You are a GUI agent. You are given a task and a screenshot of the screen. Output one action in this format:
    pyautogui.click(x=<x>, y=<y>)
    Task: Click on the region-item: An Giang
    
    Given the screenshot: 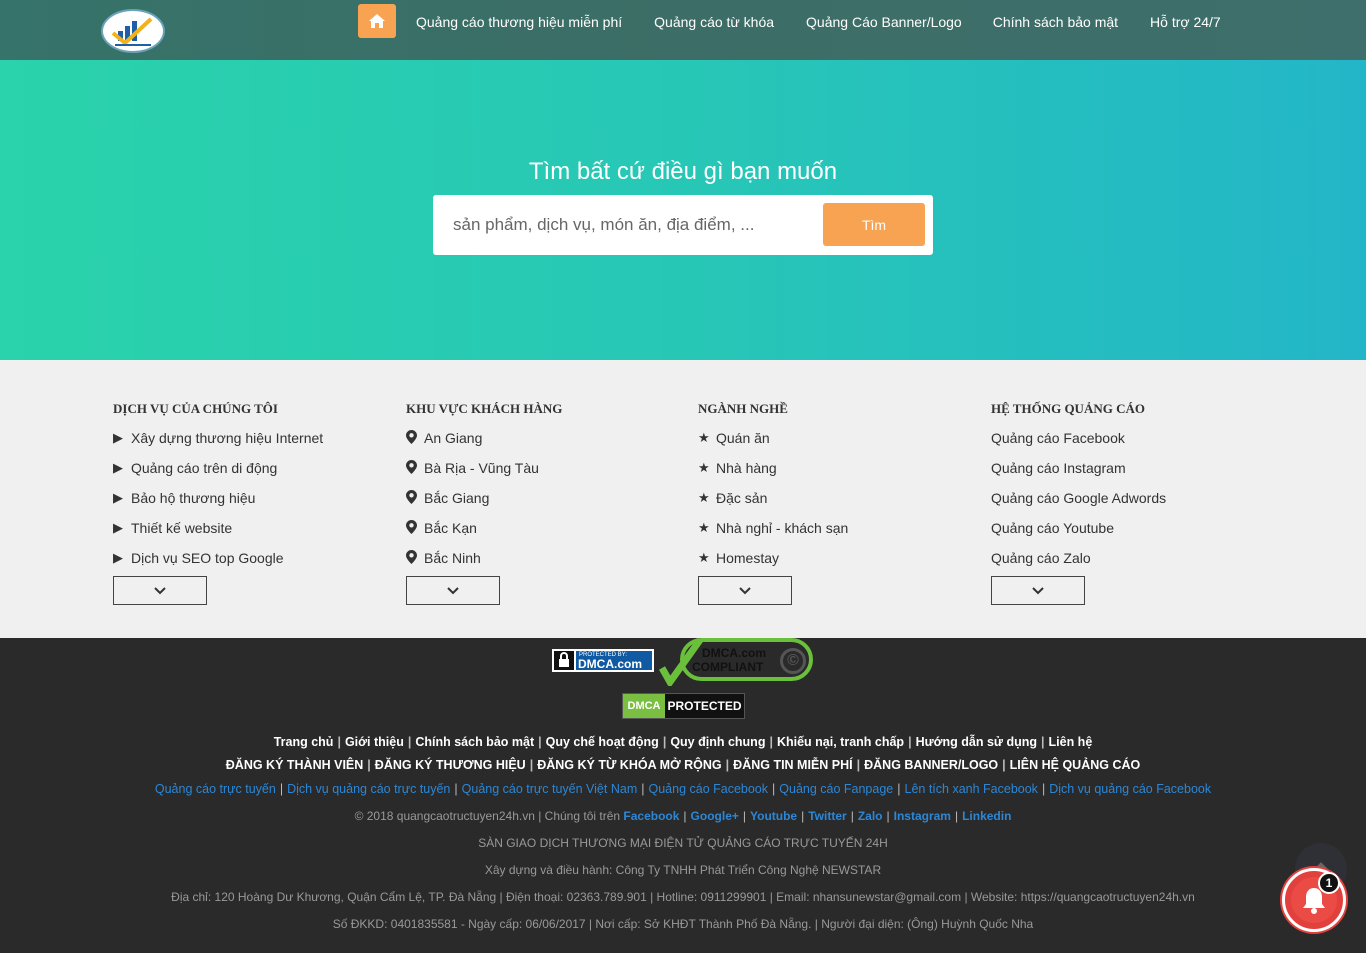 What is the action you would take?
    pyautogui.click(x=546, y=437)
    